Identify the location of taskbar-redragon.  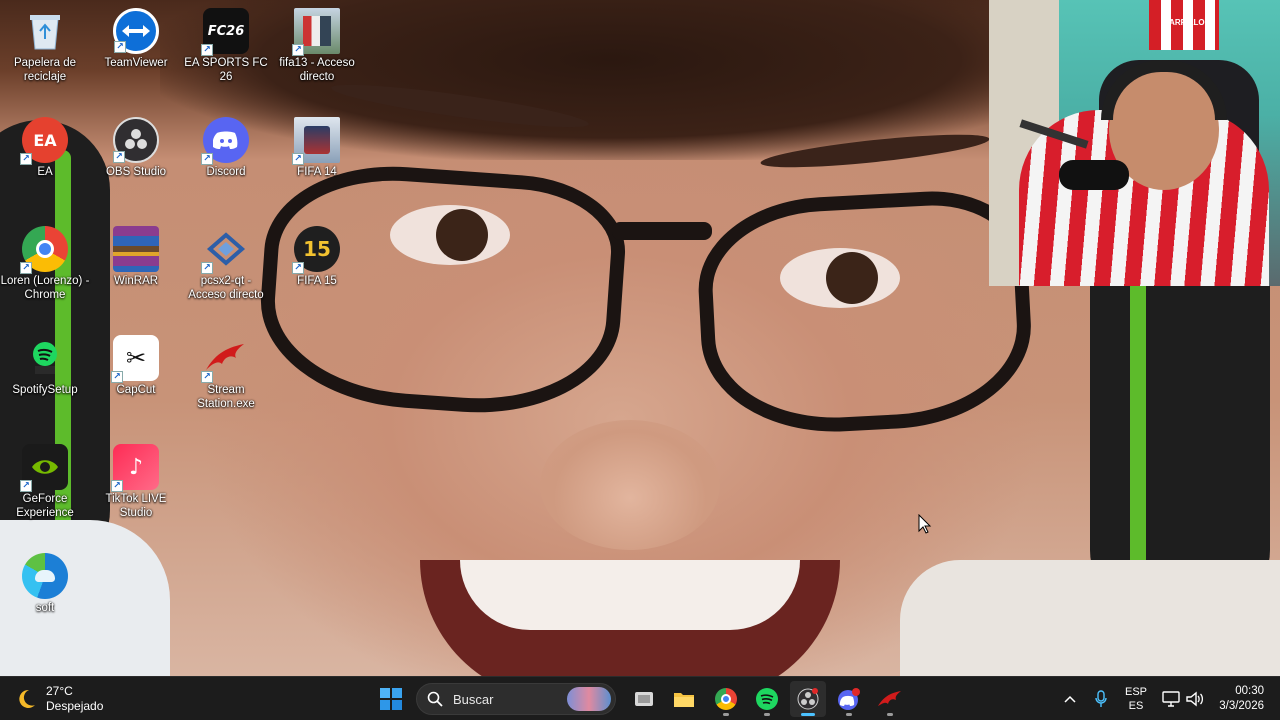
(890, 699).